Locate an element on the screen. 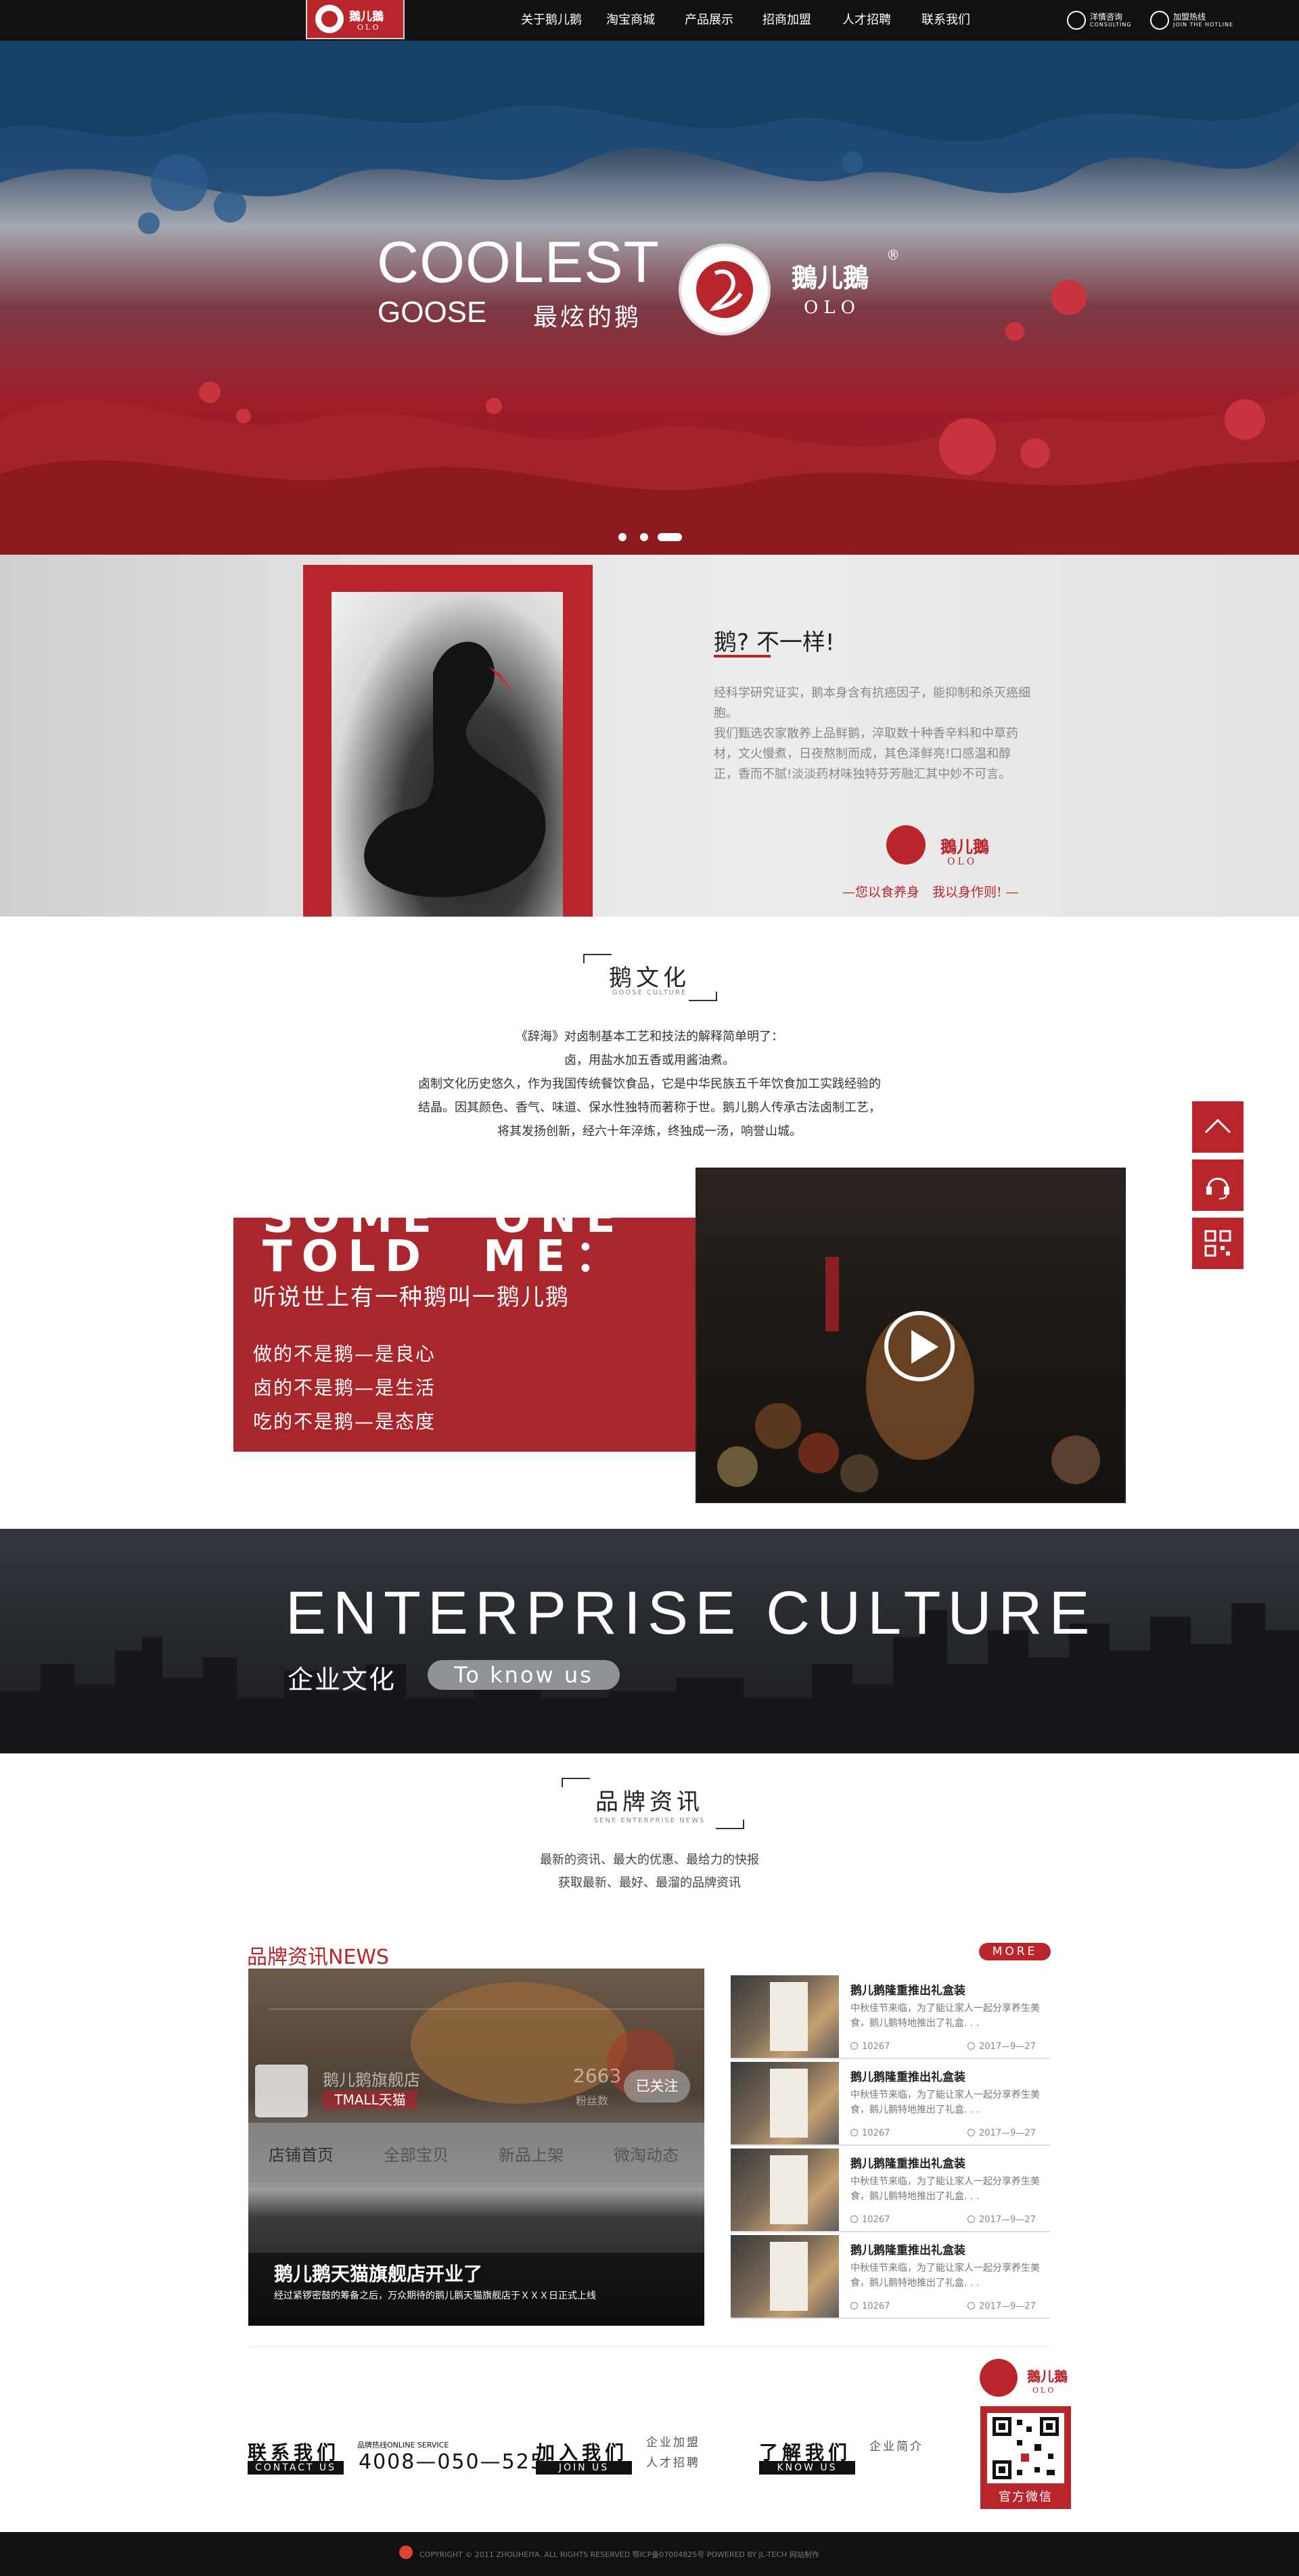 The image size is (1299, 2576). nav-careers: 人才招聘 is located at coordinates (866, 20).